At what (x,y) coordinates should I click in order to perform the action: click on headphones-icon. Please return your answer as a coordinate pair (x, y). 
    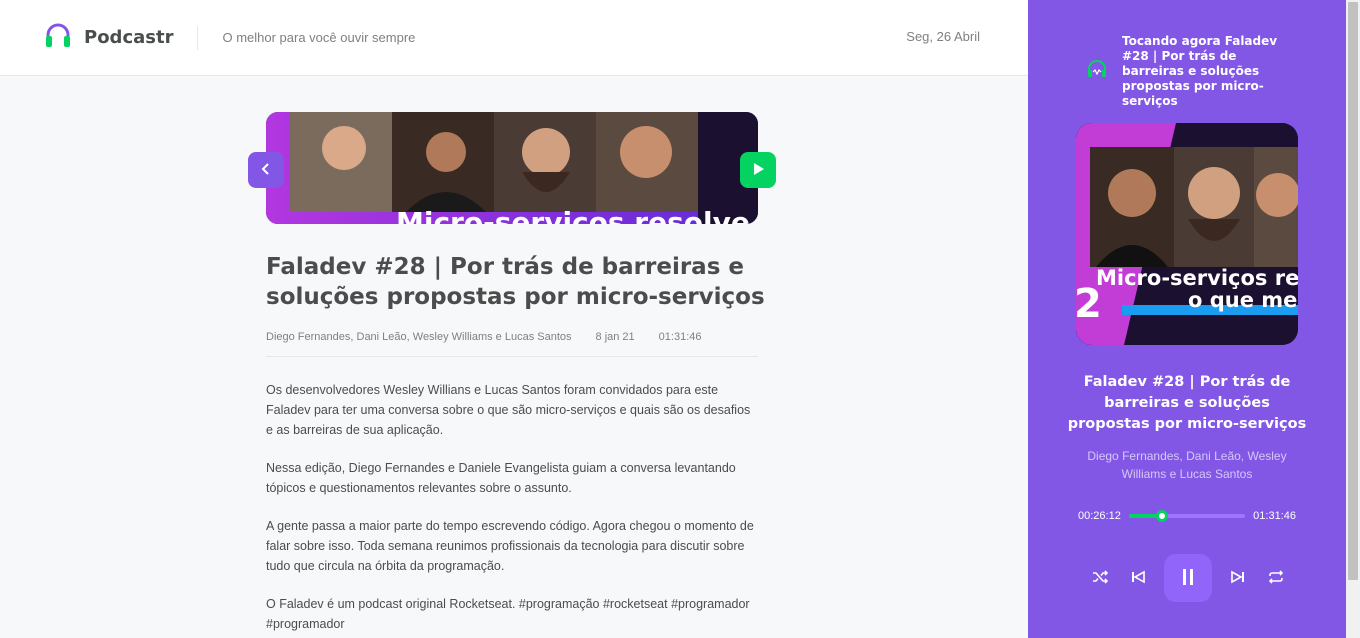
    Looking at the image, I should click on (58, 37).